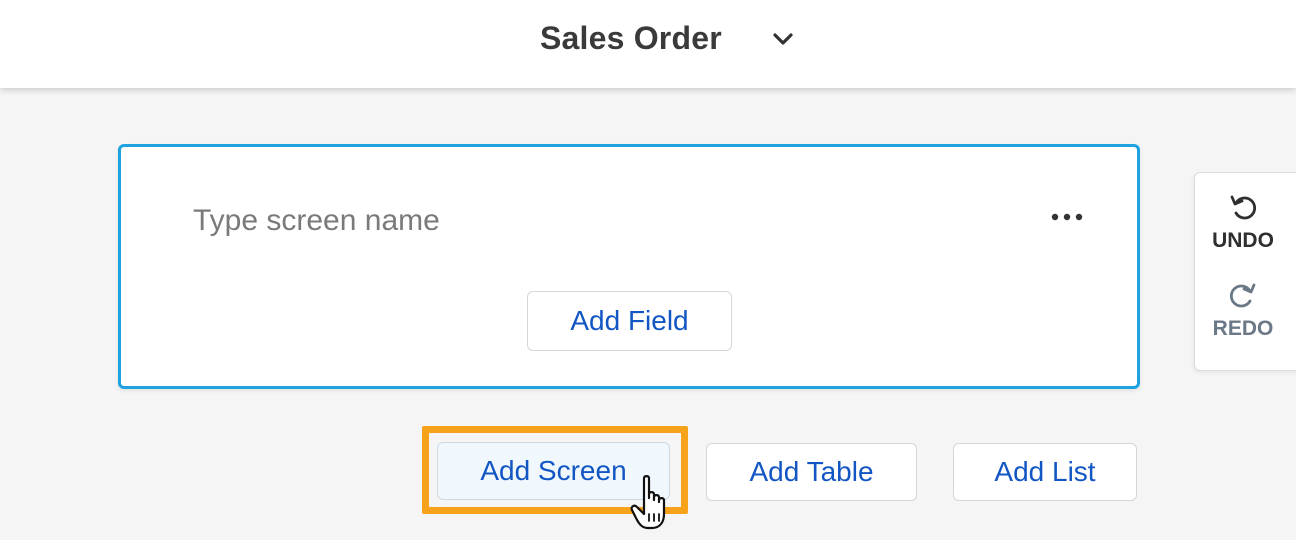  What do you see at coordinates (1243, 328) in the screenshot?
I see `redo-label: REDO` at bounding box center [1243, 328].